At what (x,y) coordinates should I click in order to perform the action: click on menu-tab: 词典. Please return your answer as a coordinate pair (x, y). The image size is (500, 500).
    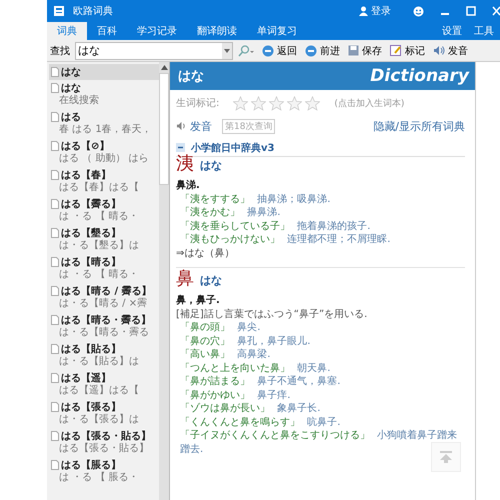
    Looking at the image, I should click on (67, 31).